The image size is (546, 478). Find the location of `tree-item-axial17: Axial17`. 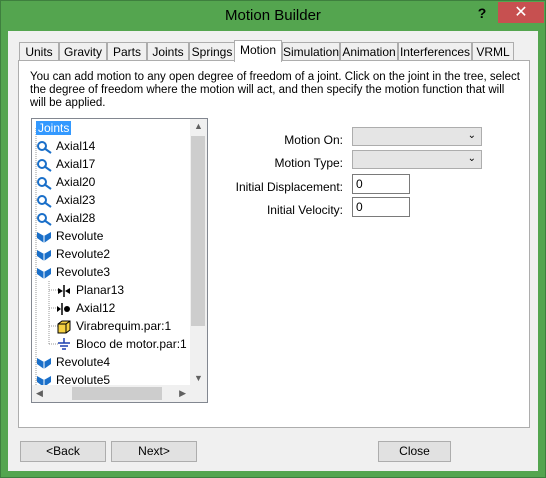

tree-item-axial17: Axial17 is located at coordinates (65, 164).